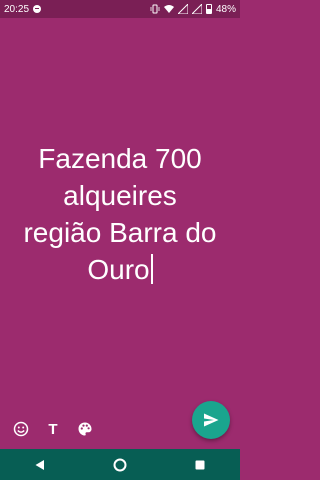  I want to click on status-bar: 20:25 48%, so click(120, 9).